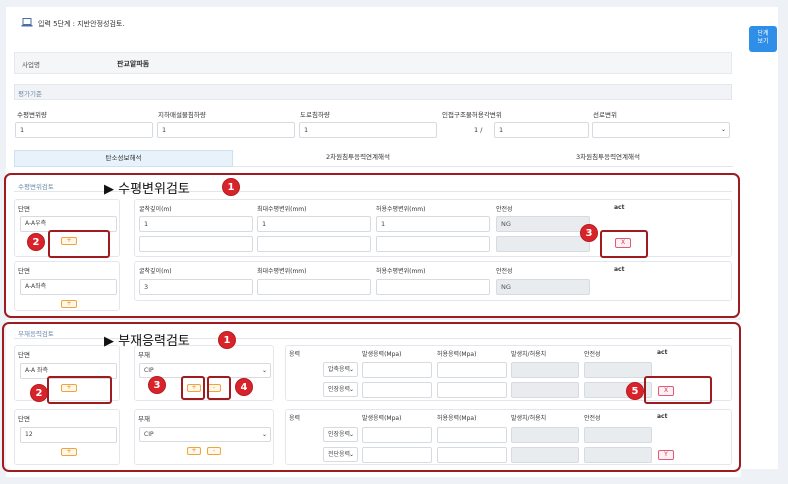 Image resolution: width=788 pixels, height=484 pixels. I want to click on highlight-m3, so click(193, 388).